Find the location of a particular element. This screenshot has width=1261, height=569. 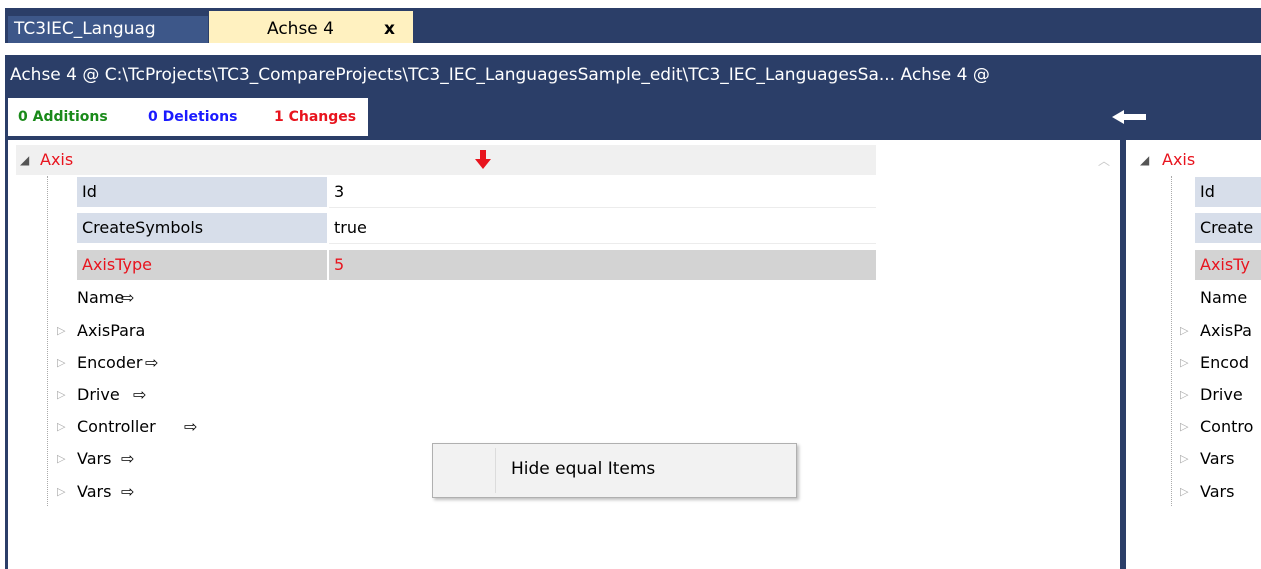

tree-item-axispara: ▷ AxisPara is located at coordinates (205, 331).